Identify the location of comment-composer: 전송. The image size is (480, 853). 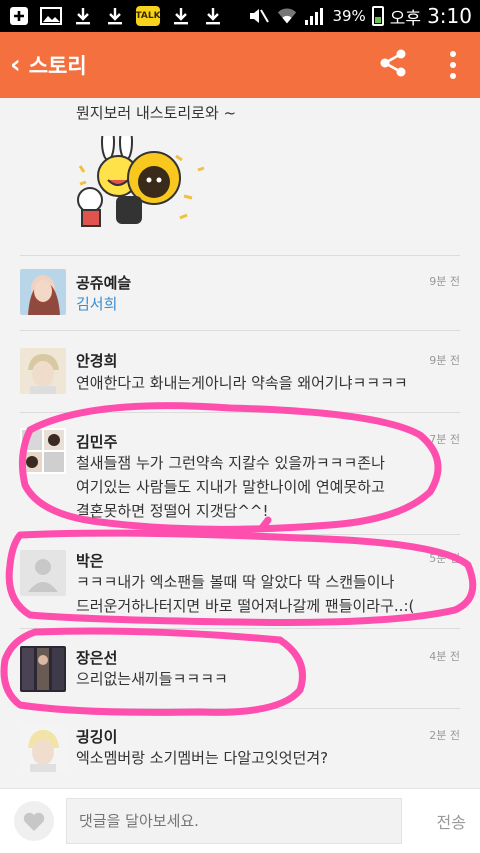
(240, 820).